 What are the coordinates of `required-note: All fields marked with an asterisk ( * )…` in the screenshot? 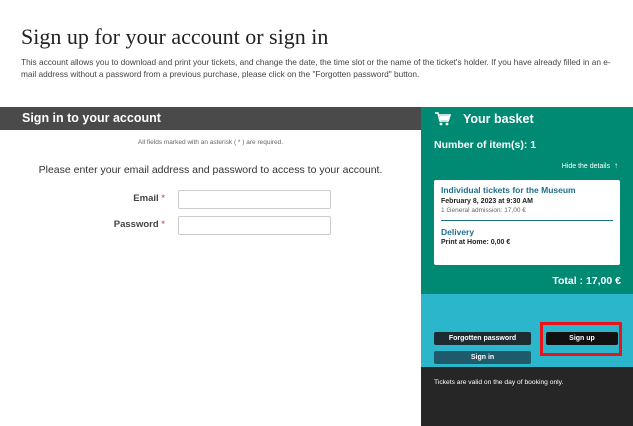 It's located at (210, 142).